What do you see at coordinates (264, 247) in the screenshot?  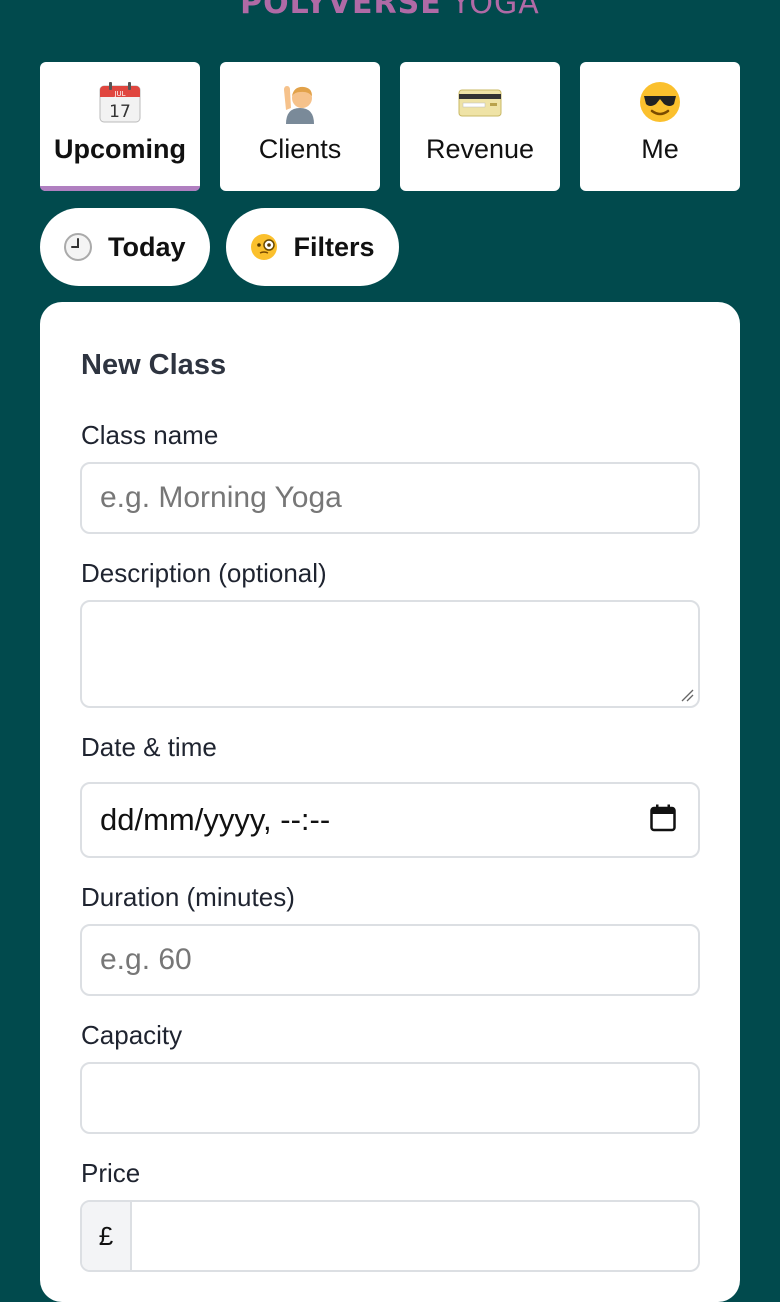 I see `monocle-face-icon` at bounding box center [264, 247].